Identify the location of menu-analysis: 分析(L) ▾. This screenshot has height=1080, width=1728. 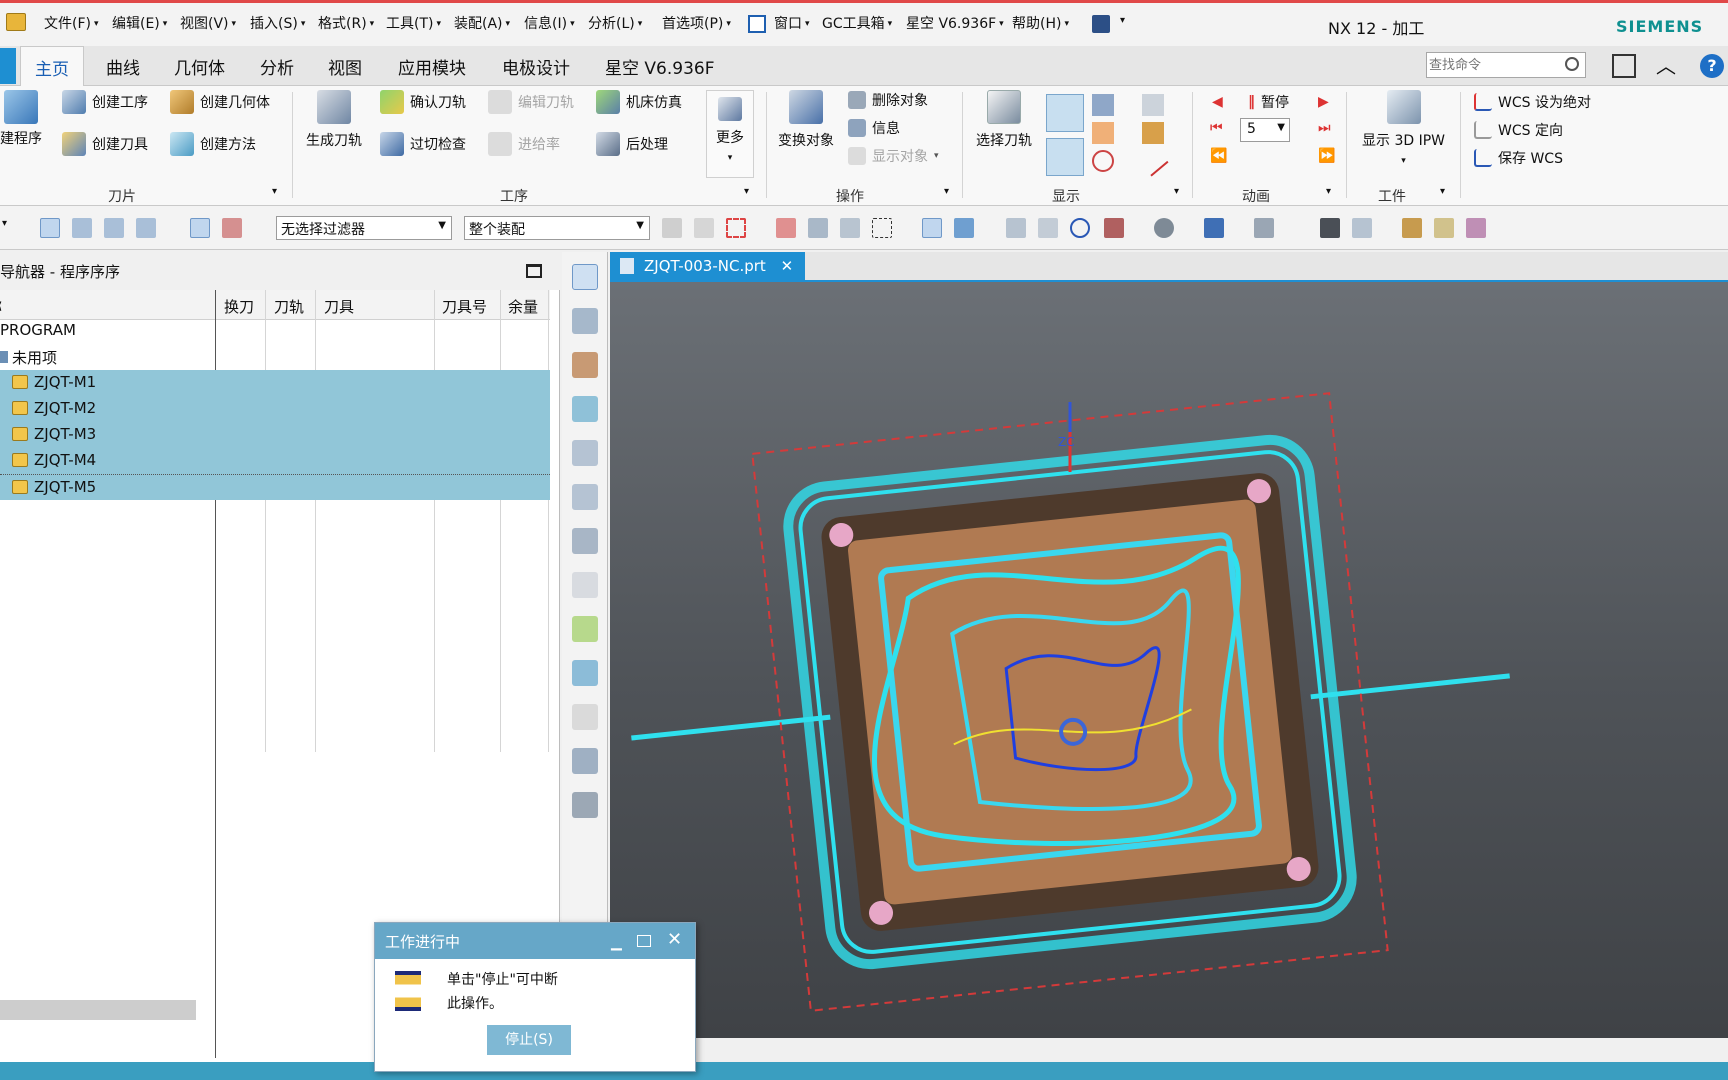
(615, 23).